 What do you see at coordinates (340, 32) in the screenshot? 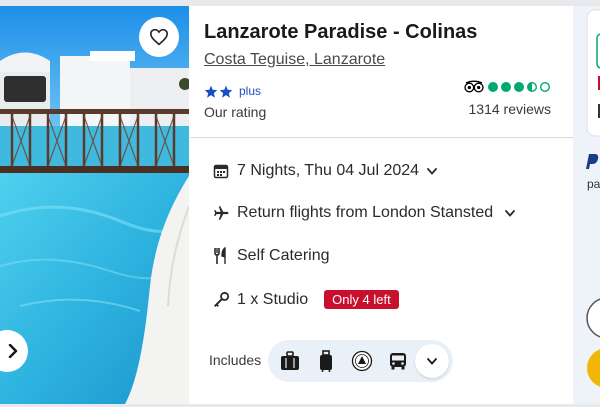
I see `hotel-name: Lanzarote Paradise - Colinas` at bounding box center [340, 32].